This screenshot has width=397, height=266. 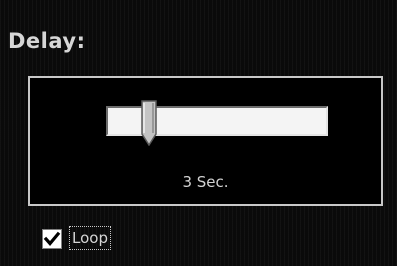 I want to click on check-mark-icon, so click(x=52, y=238).